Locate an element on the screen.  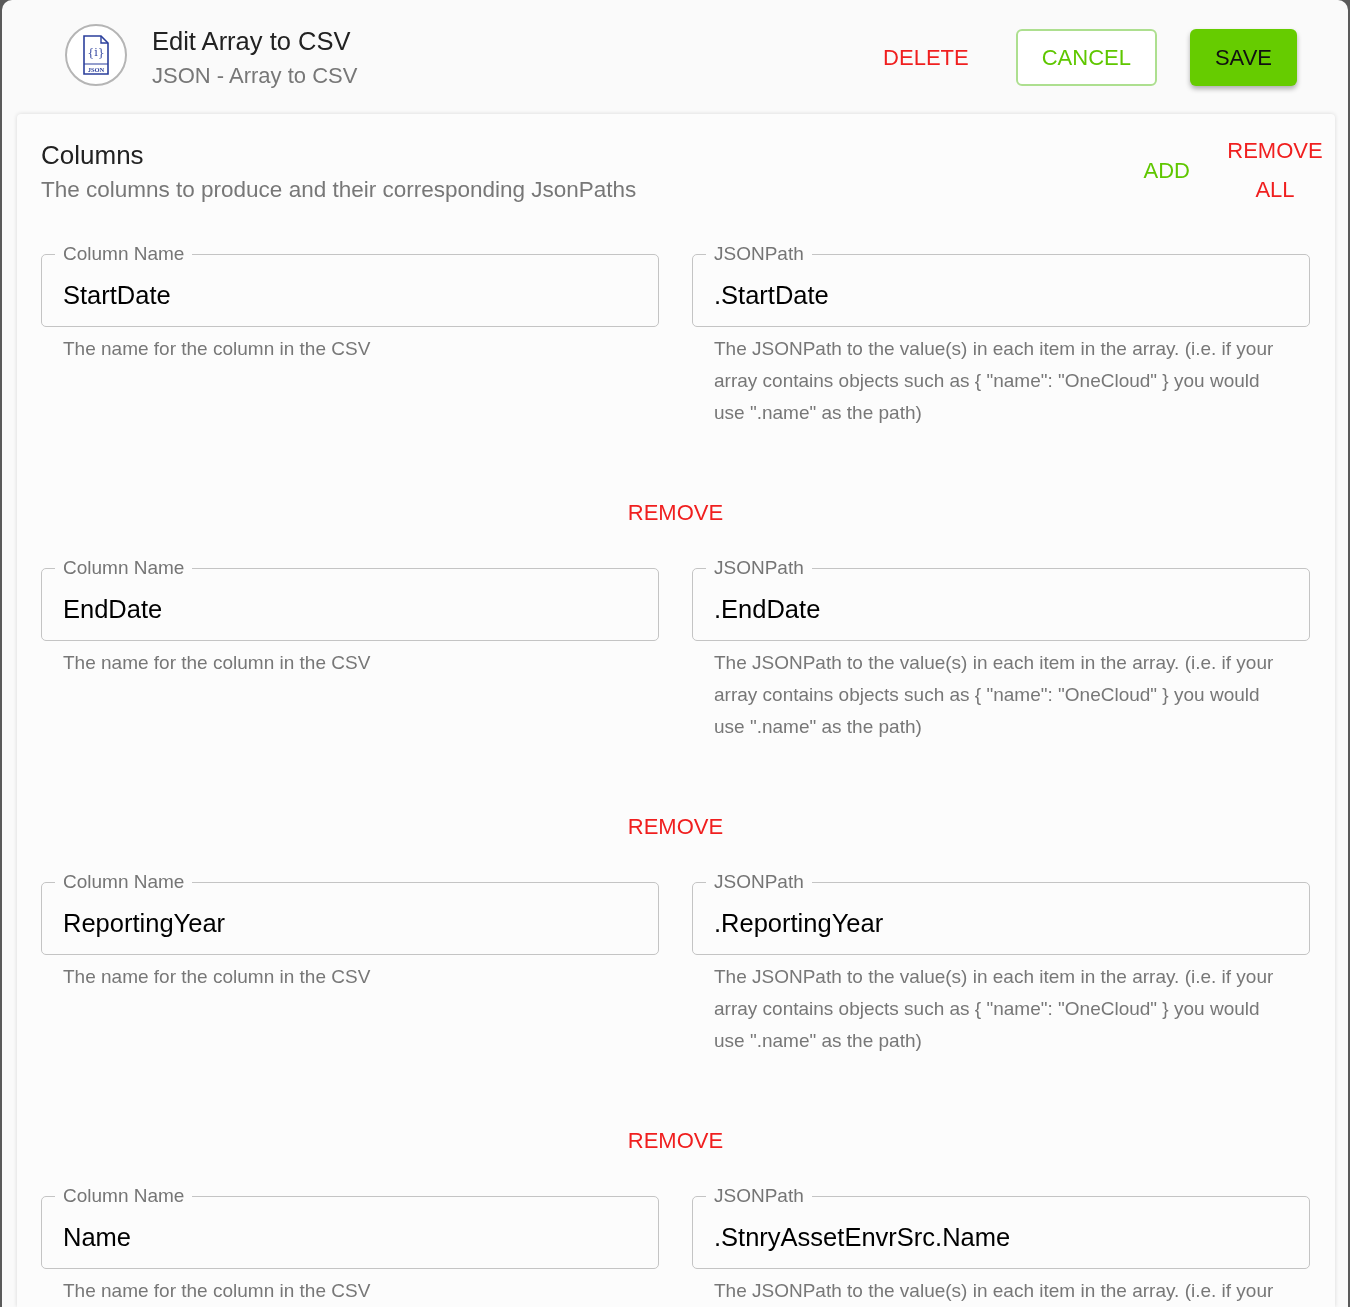
save-button: SAVE is located at coordinates (1243, 57).